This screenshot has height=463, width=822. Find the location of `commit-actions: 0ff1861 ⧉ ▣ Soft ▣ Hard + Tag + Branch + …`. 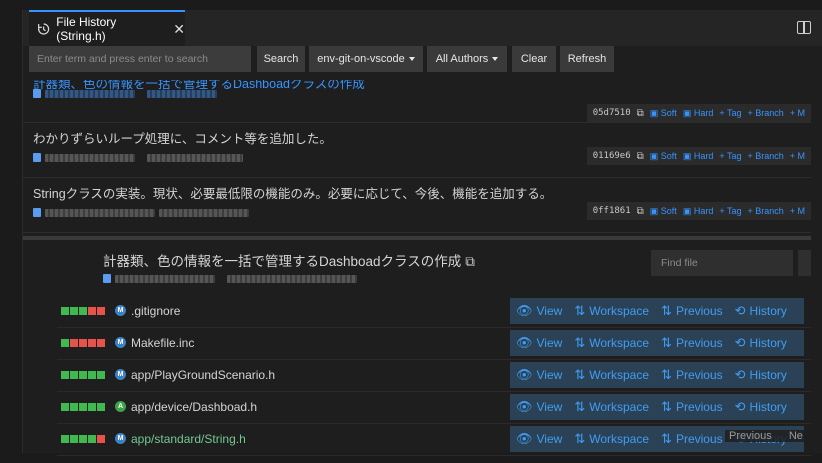

commit-actions: 0ff1861 ⧉ ▣ Soft ▣ Hard + Tag + Branch + … is located at coordinates (698, 211).